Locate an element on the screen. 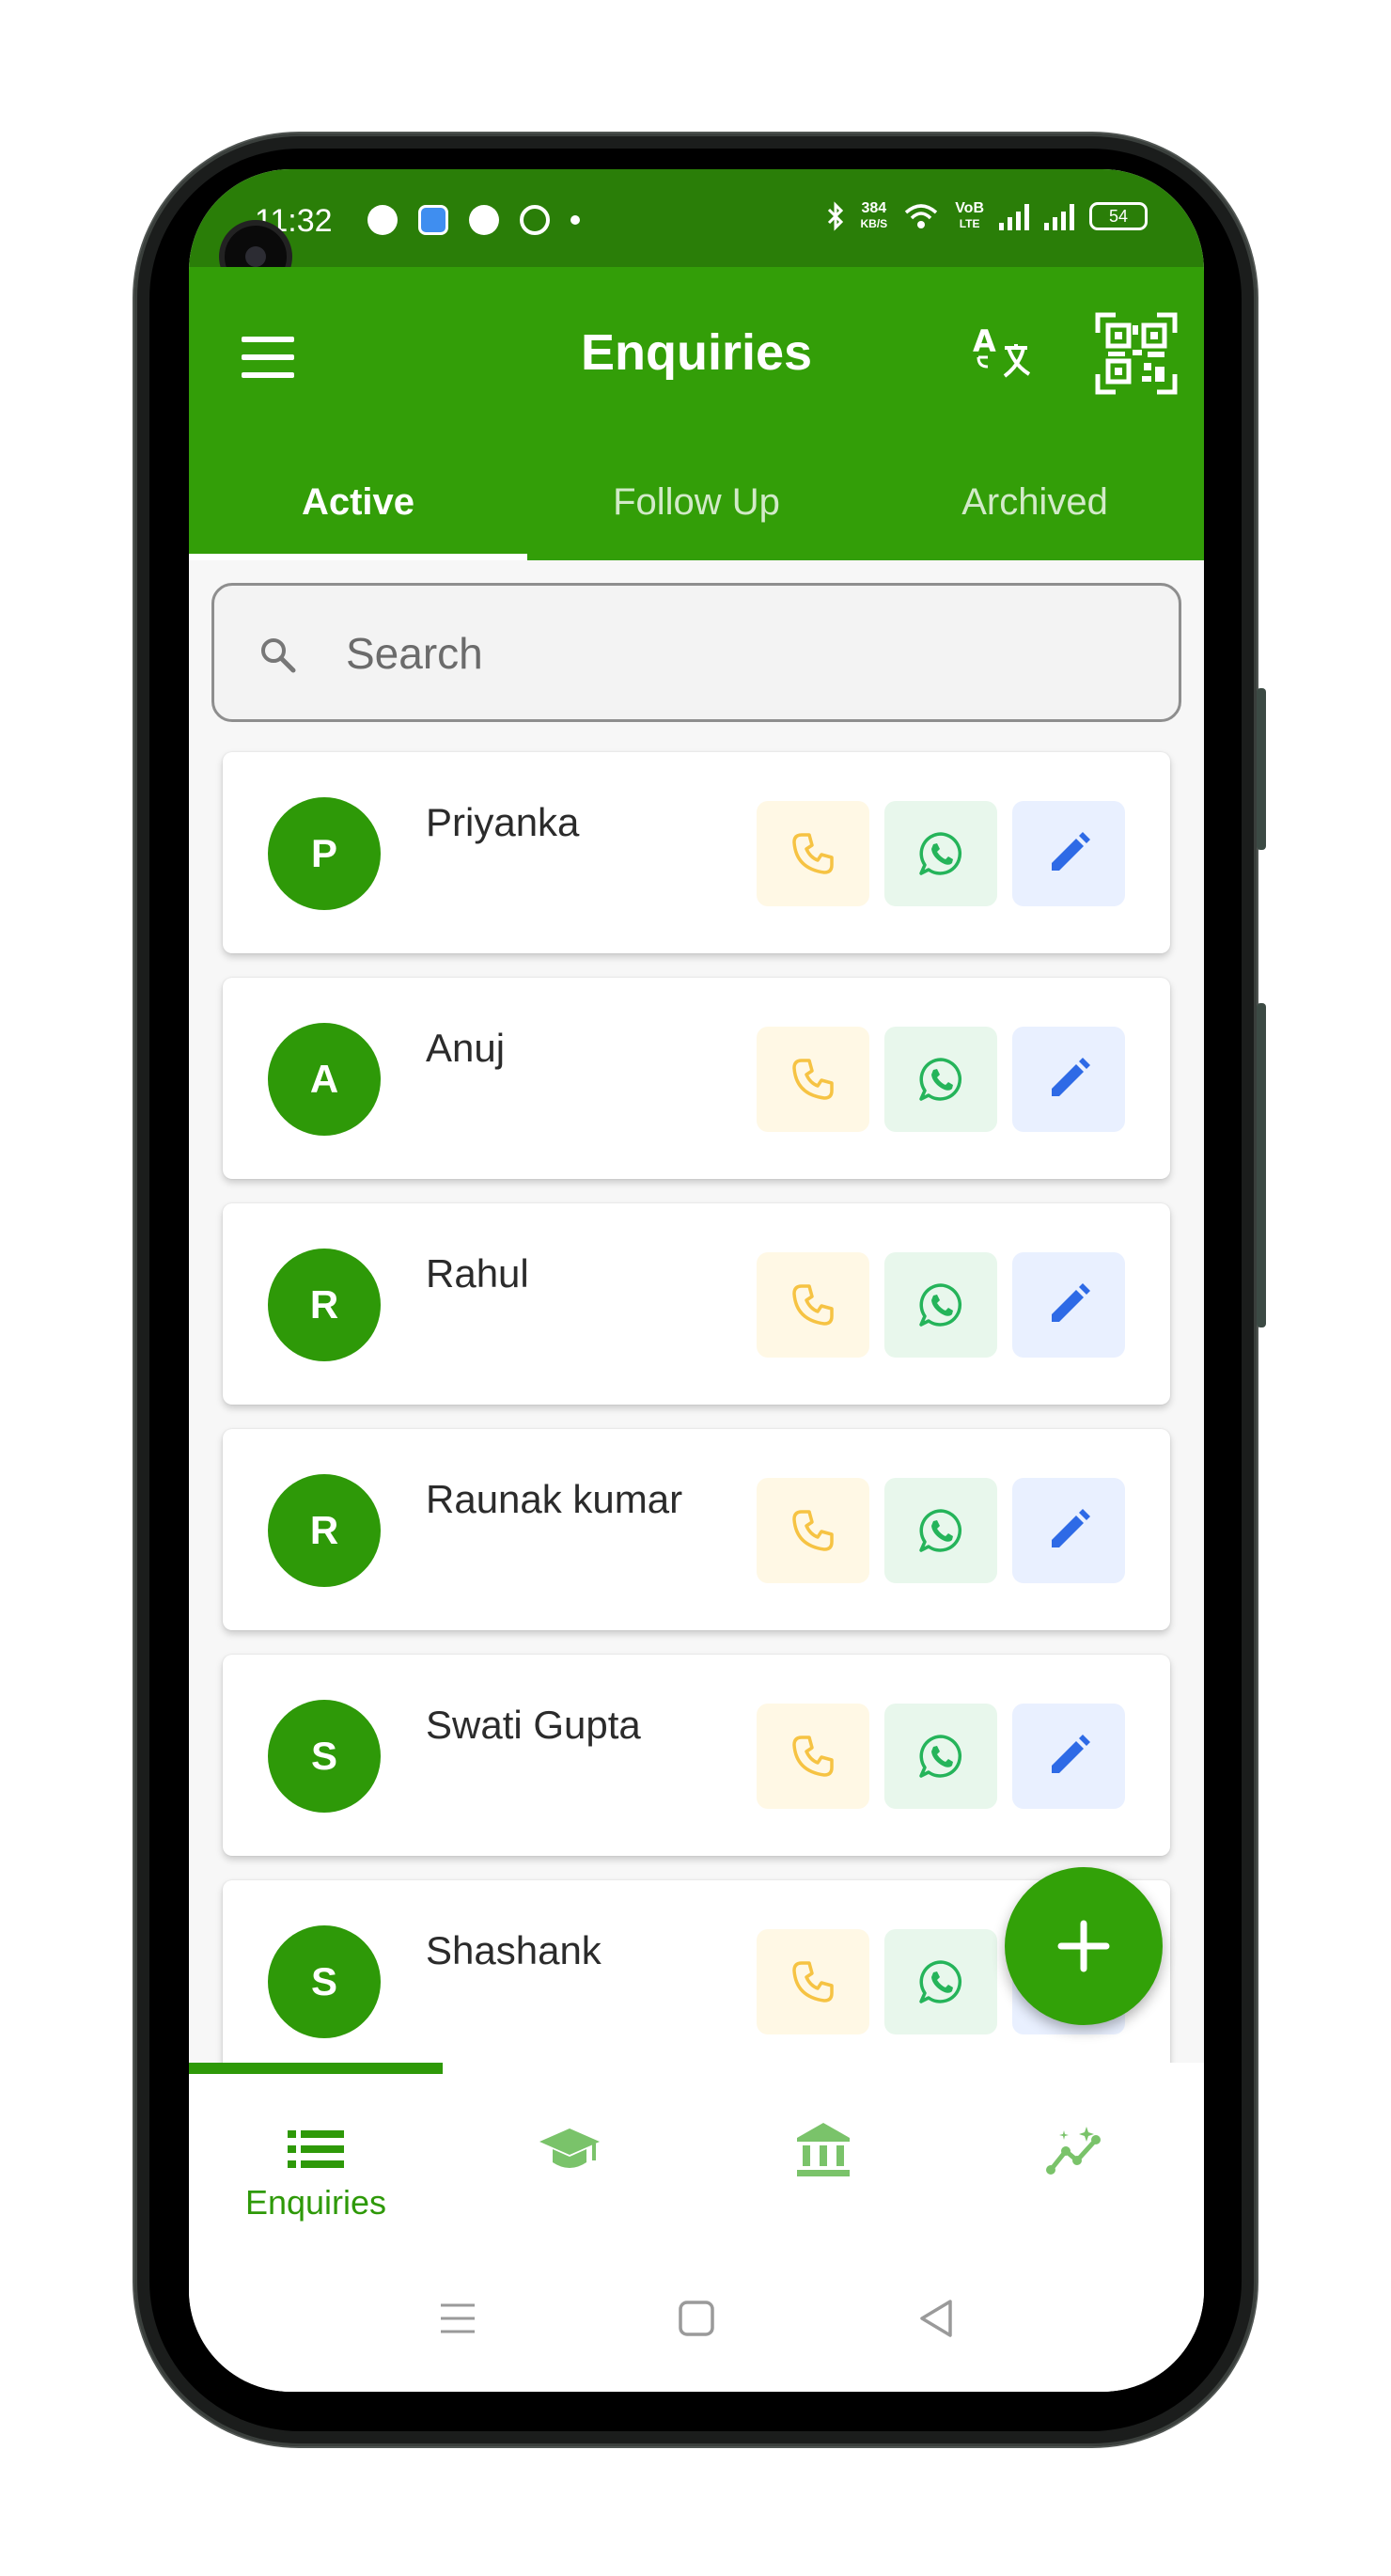  tab-active: Active is located at coordinates (358, 502).